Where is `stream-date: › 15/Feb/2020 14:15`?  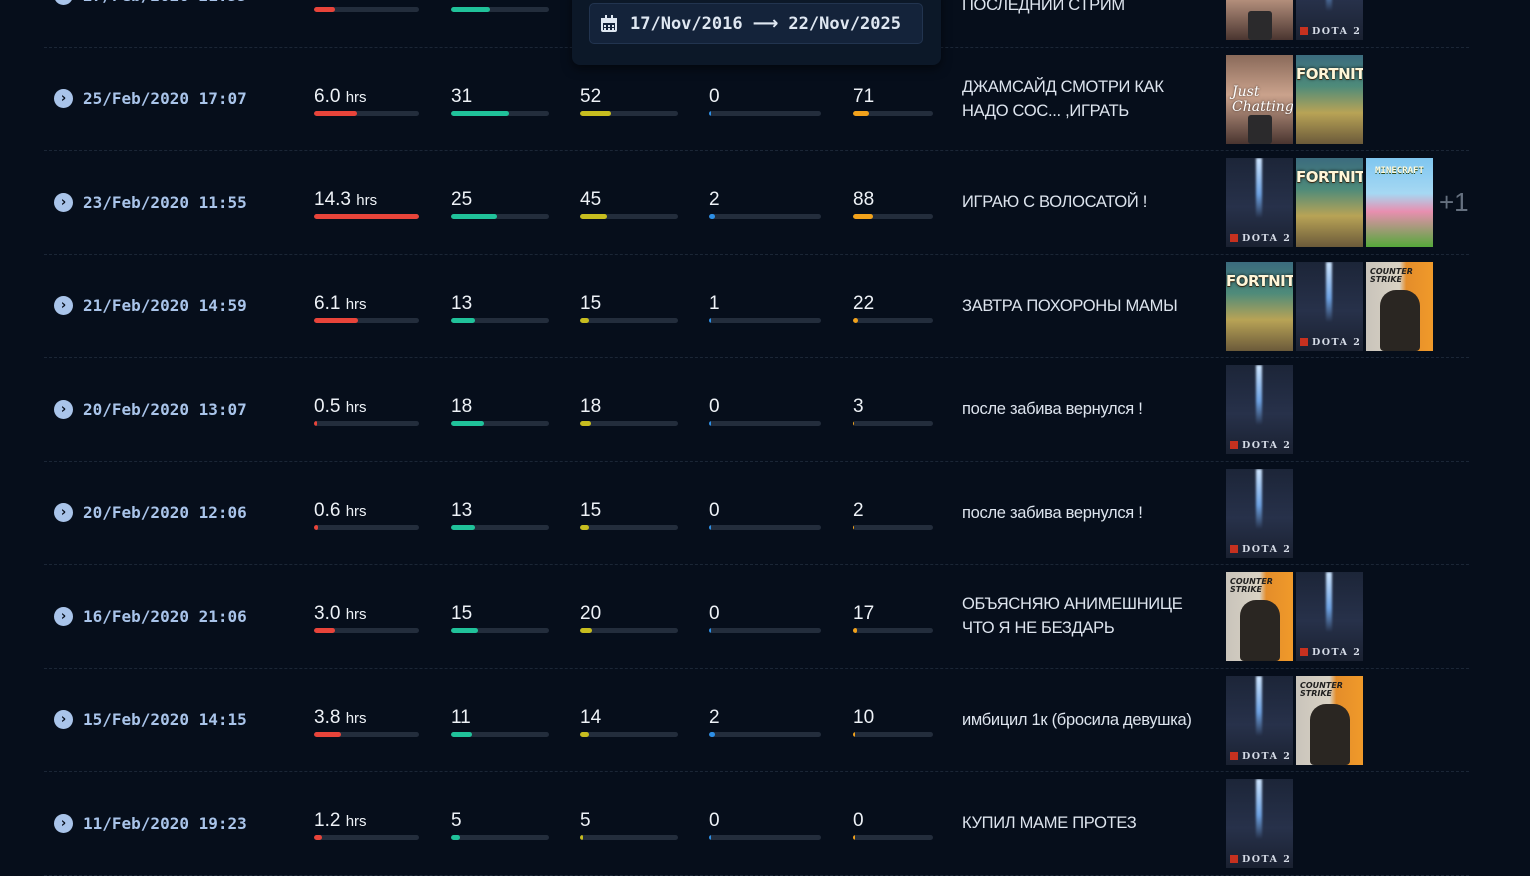 stream-date: › 15/Feb/2020 14:15 is located at coordinates (150, 720).